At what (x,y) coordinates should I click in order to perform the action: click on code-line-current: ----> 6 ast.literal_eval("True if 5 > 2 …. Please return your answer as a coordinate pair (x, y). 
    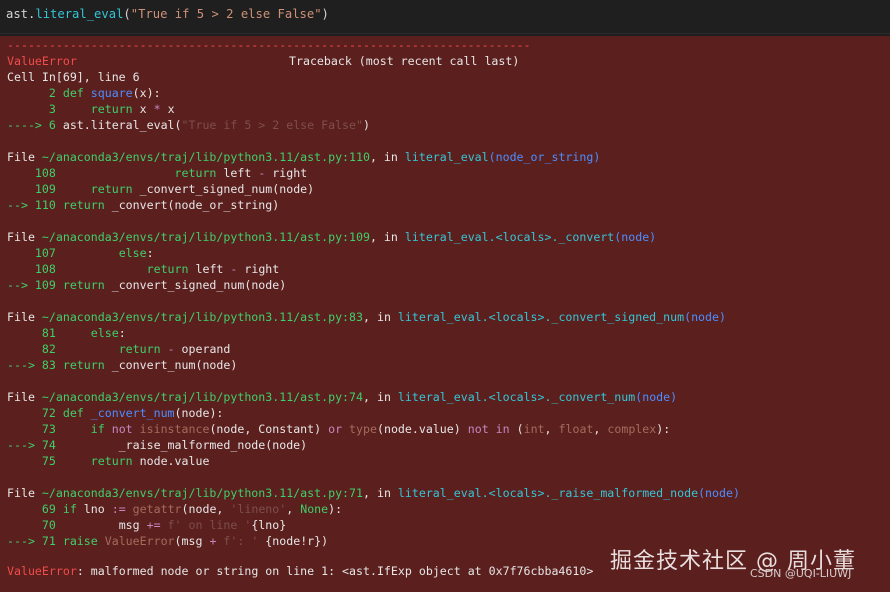
    Looking at the image, I should click on (188, 125).